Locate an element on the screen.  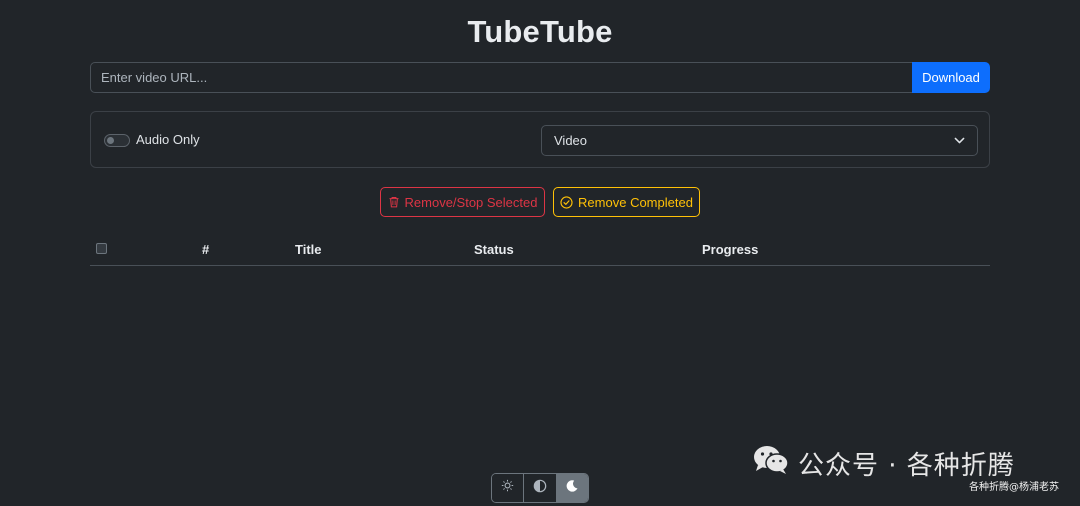
watermark-text: 公众号 · 各种折腾 is located at coordinates (906, 466).